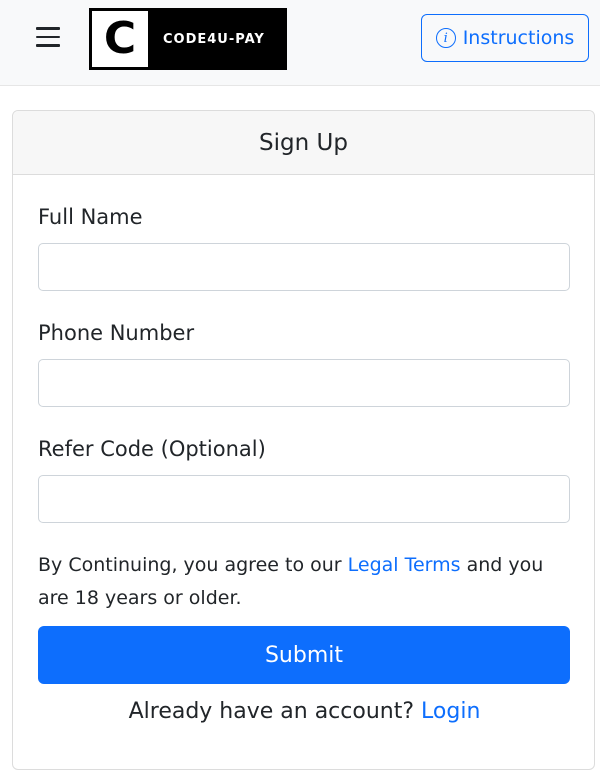 This screenshot has width=600, height=770. I want to click on refer-code-input, so click(304, 499).